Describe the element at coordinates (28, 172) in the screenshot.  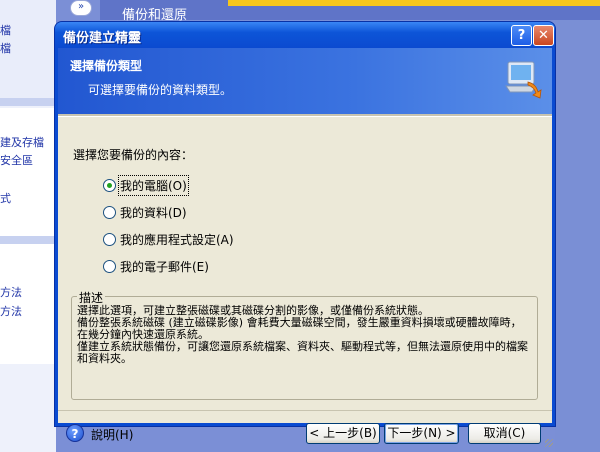
I see `task-pane-section` at that location.